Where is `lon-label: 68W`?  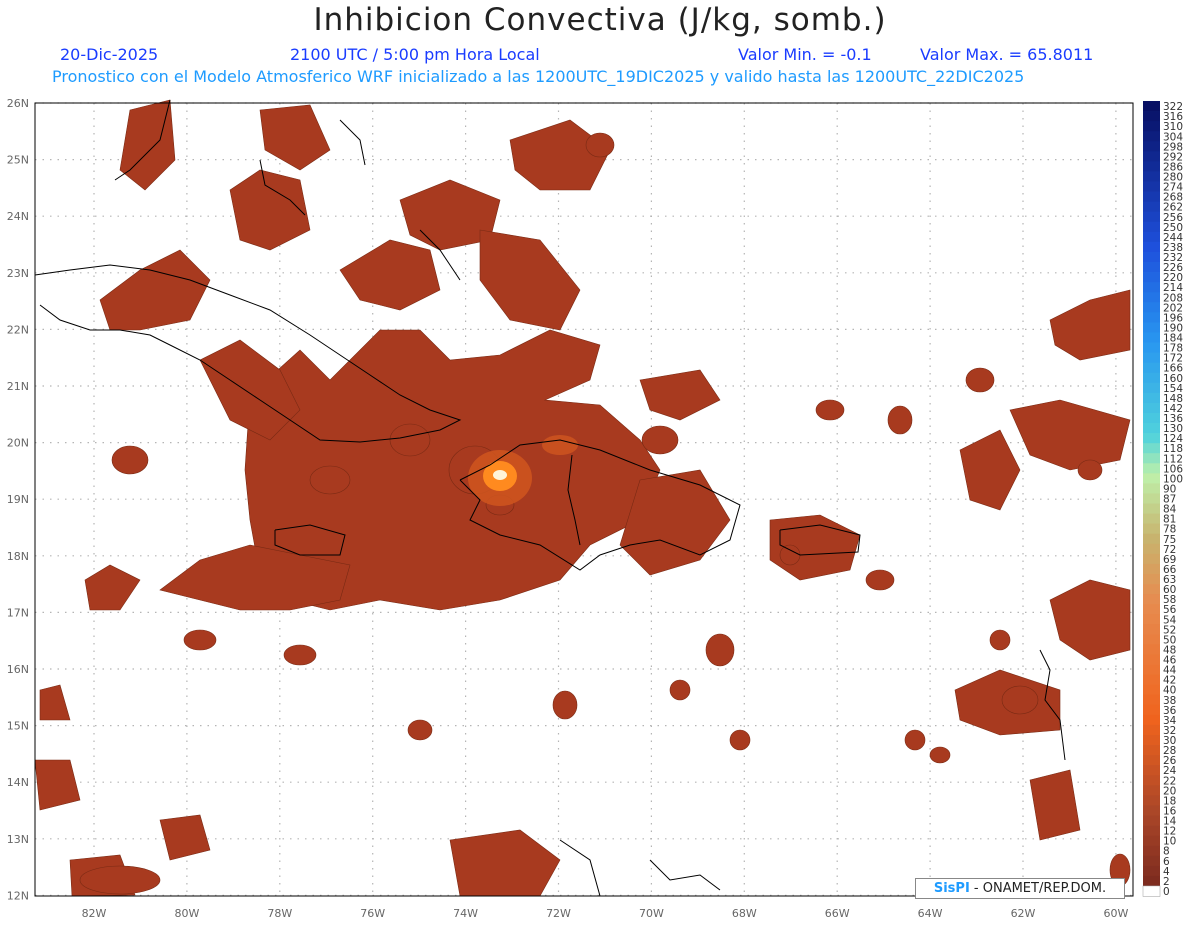 lon-label: 68W is located at coordinates (744, 913).